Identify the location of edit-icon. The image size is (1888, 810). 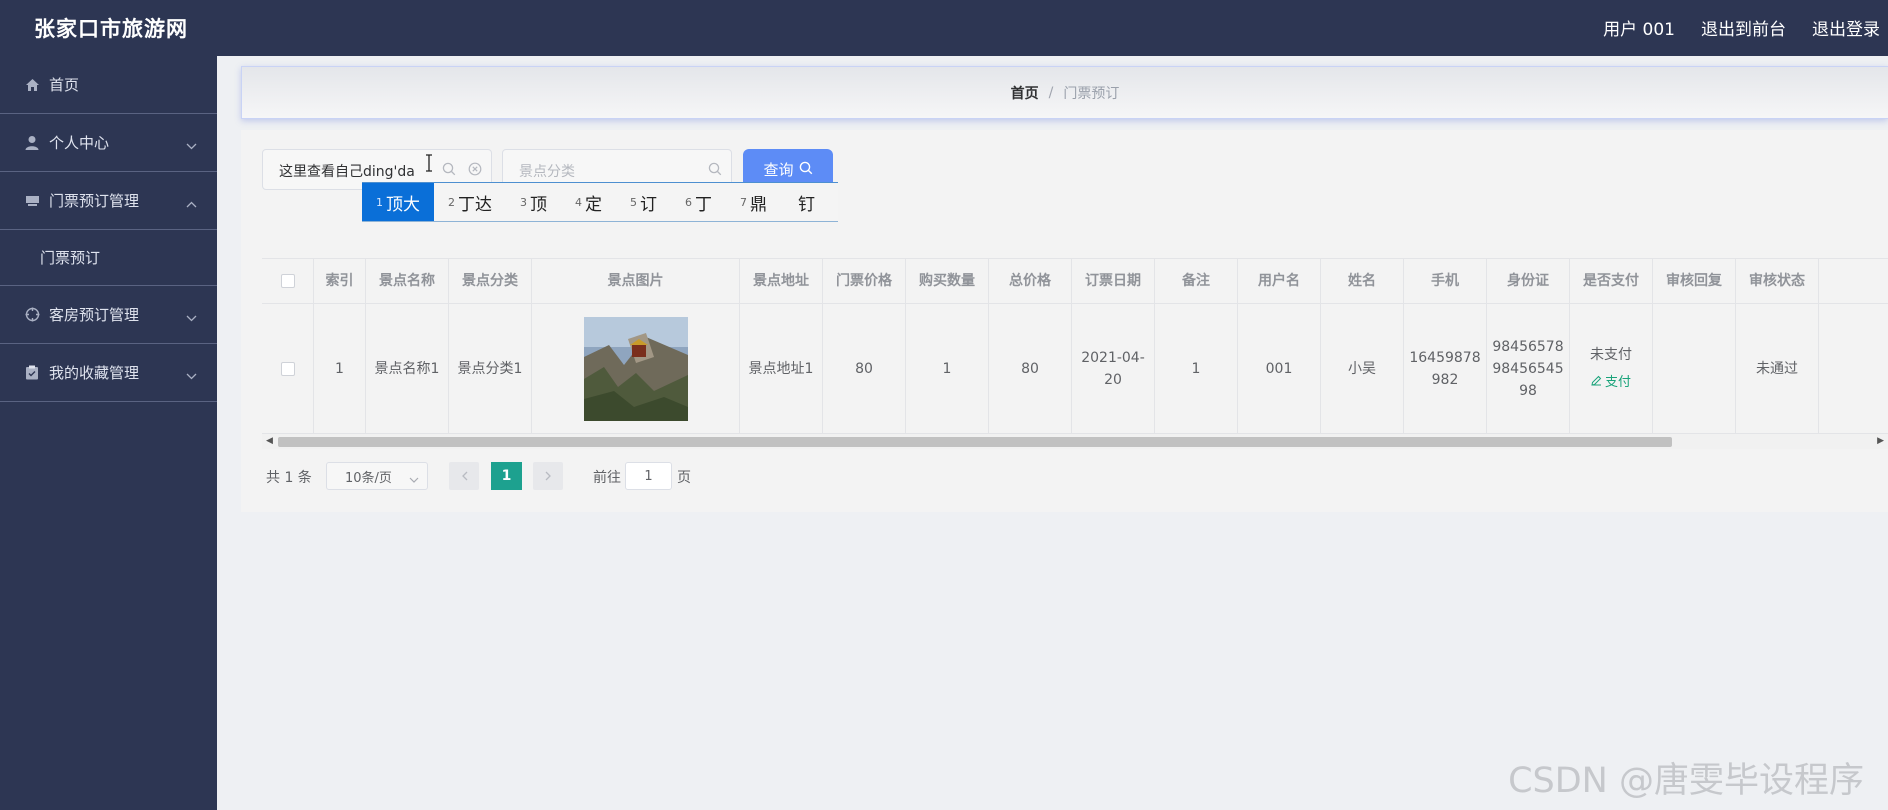
(1596, 383).